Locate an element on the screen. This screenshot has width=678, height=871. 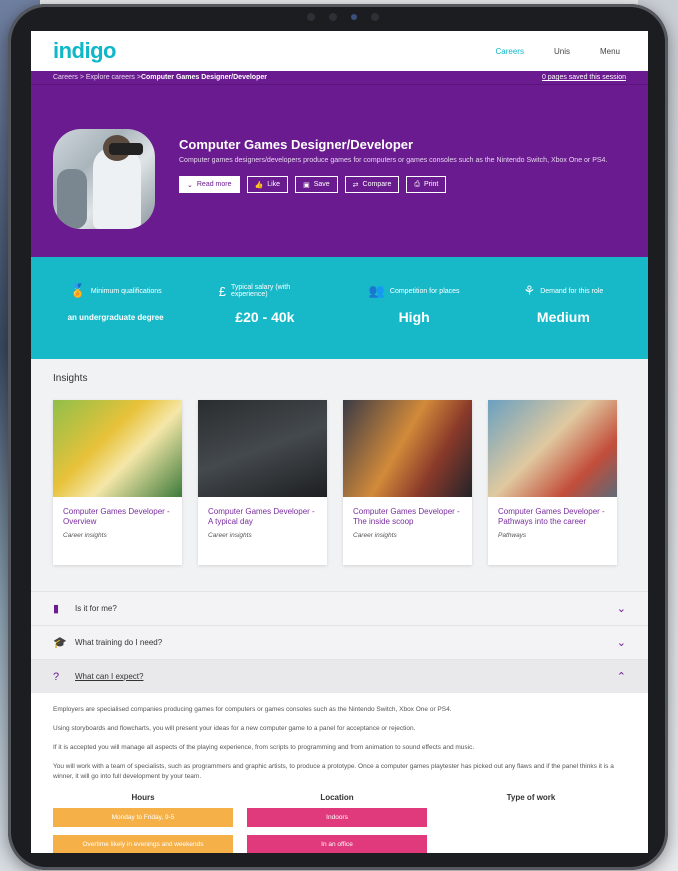
breadcrumb-trail: Careers > Explore careers > is located at coordinates (97, 77).